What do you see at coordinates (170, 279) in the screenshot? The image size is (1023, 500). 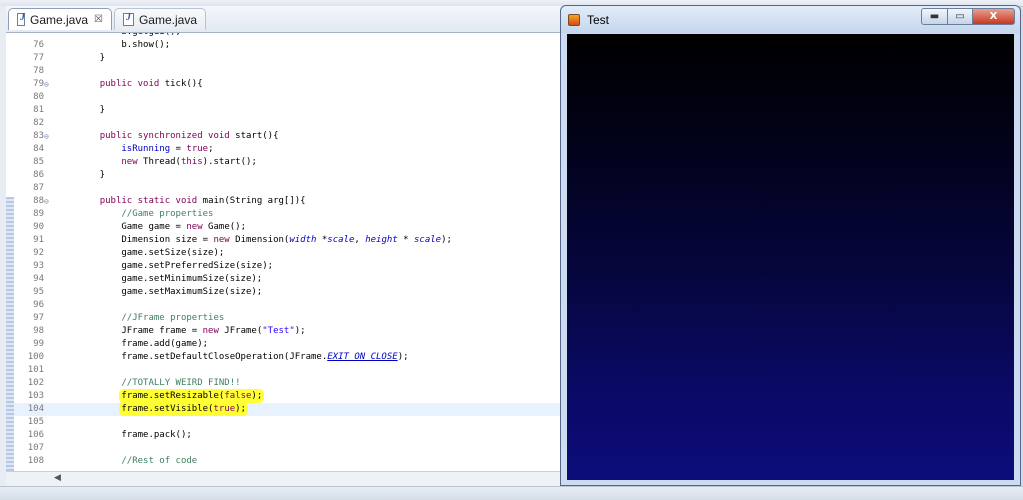 I see `code-text: game.setMinimumSize(size);` at bounding box center [170, 279].